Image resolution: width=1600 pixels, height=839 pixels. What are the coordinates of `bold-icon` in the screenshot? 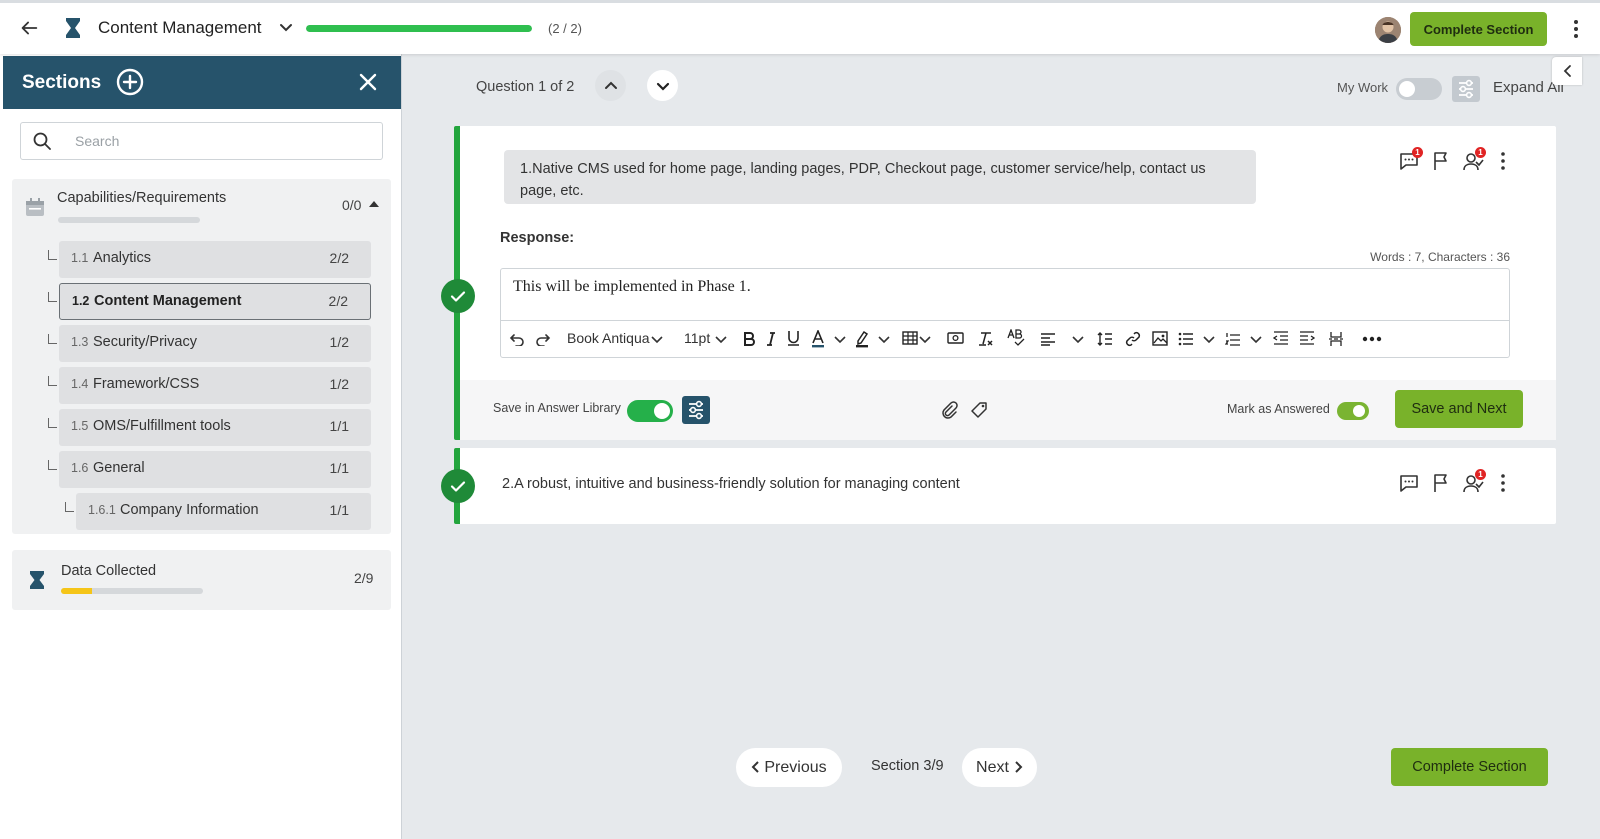 It's located at (749, 339).